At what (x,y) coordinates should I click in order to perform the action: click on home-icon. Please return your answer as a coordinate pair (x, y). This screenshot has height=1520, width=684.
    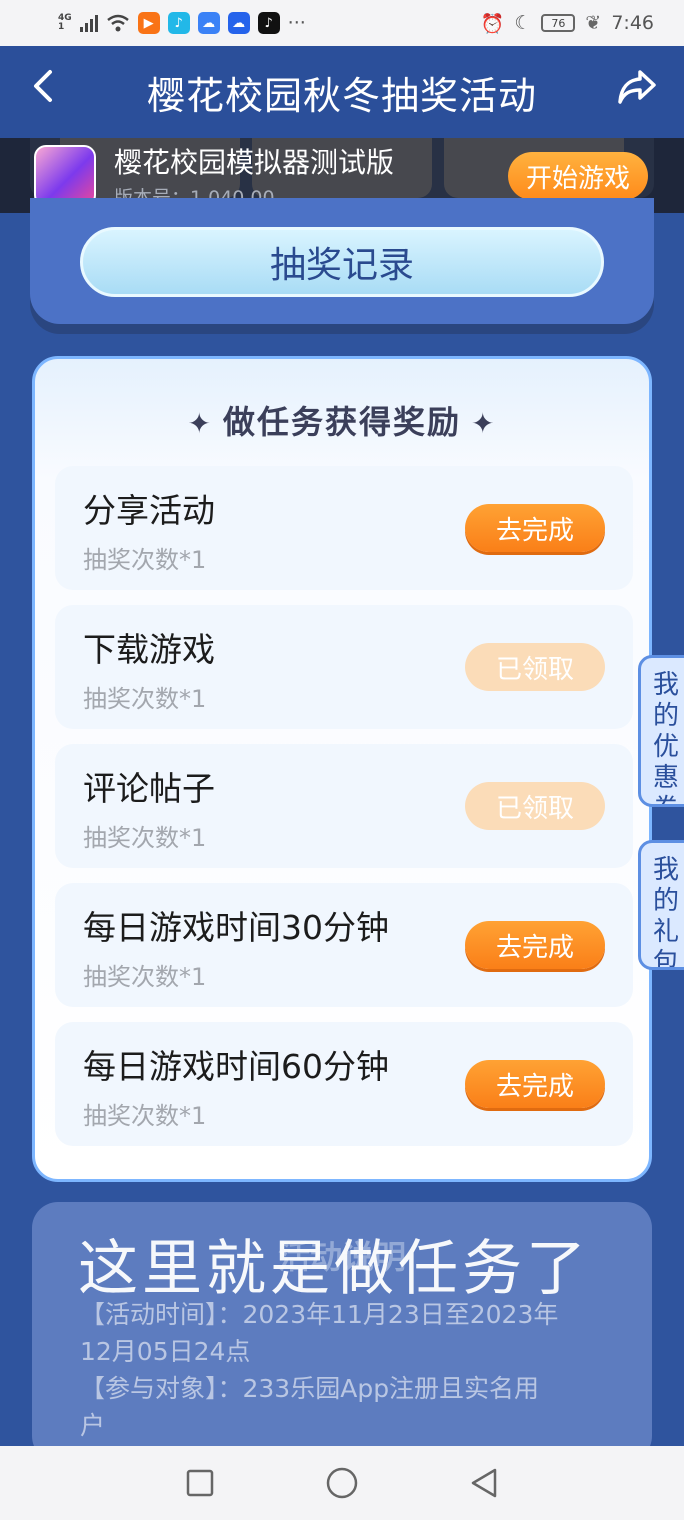
    Looking at the image, I should click on (342, 1483).